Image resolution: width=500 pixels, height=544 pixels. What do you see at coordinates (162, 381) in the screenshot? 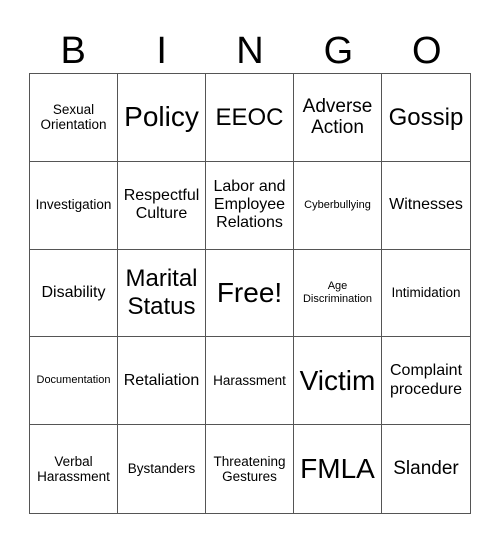
I see `bingo-cell: Retaliation` at bounding box center [162, 381].